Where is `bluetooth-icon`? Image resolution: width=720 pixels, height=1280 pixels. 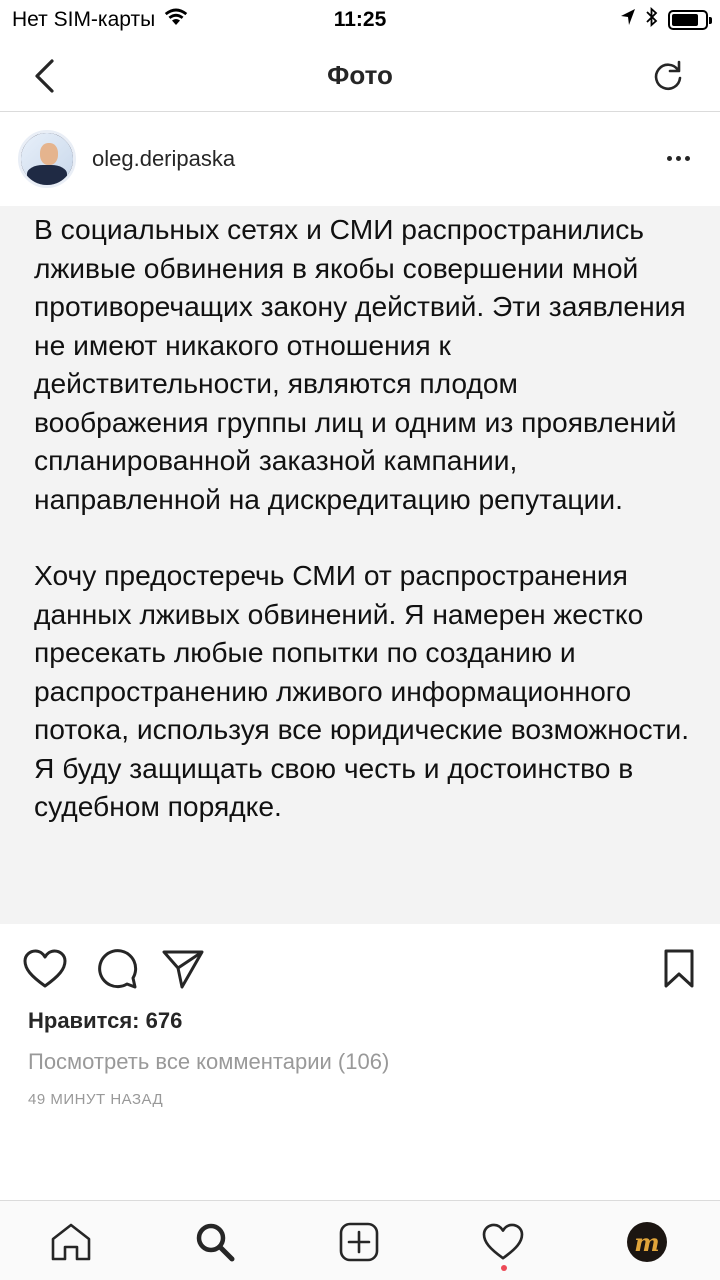 bluetooth-icon is located at coordinates (652, 19).